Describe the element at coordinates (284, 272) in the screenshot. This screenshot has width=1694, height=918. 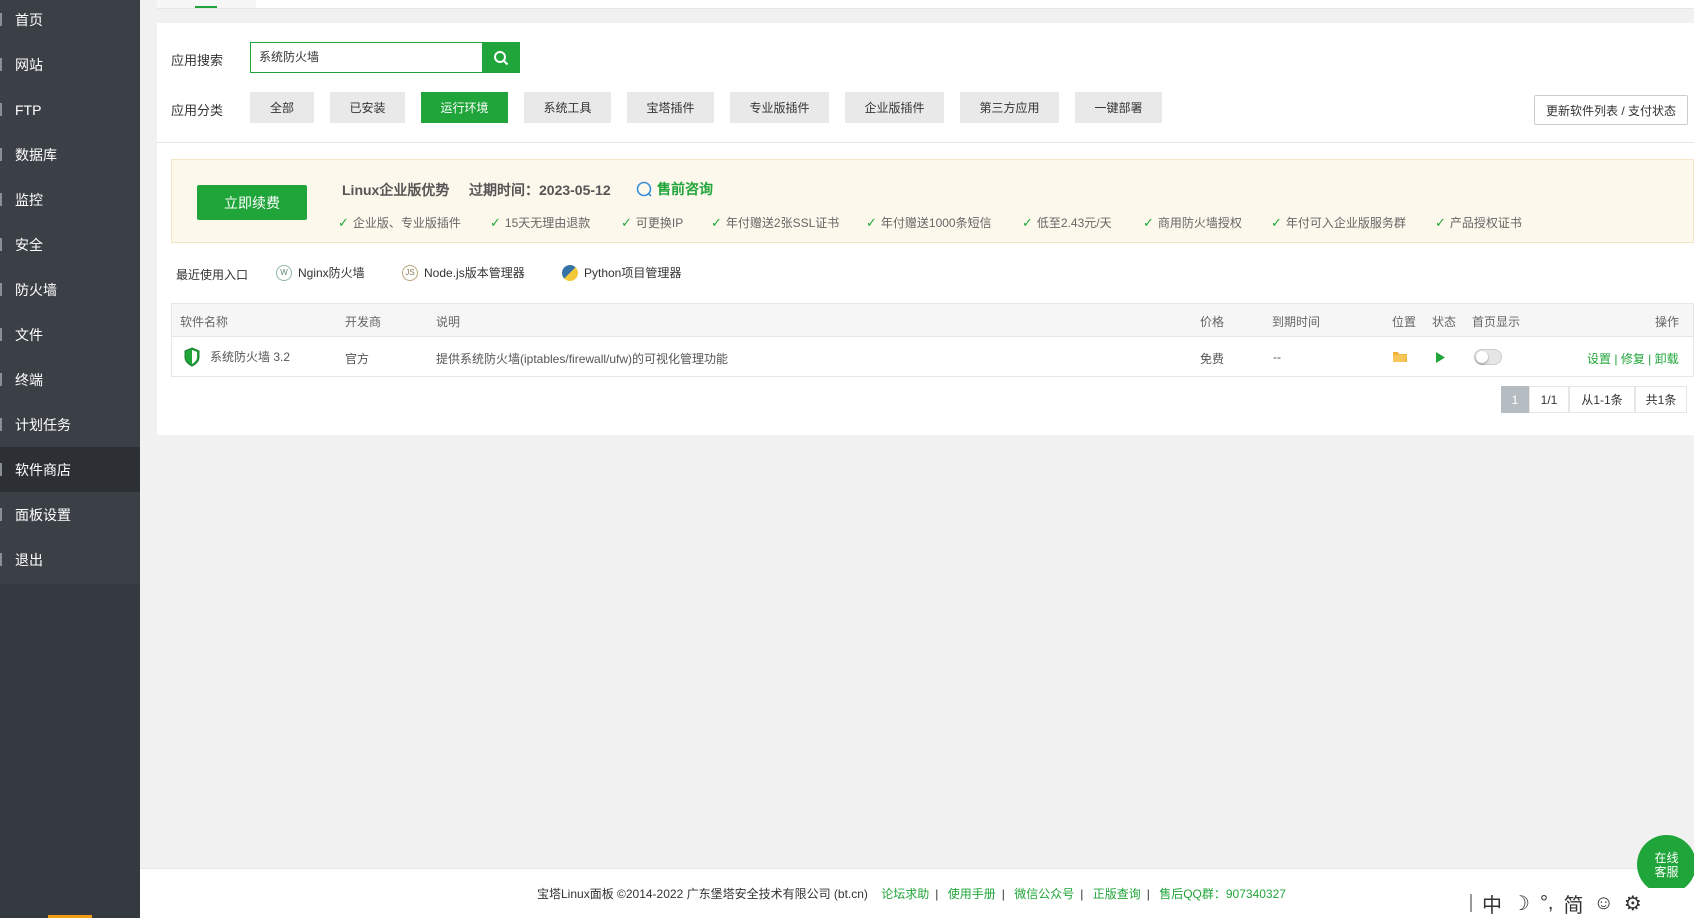
I see `waf-icon: W` at that location.